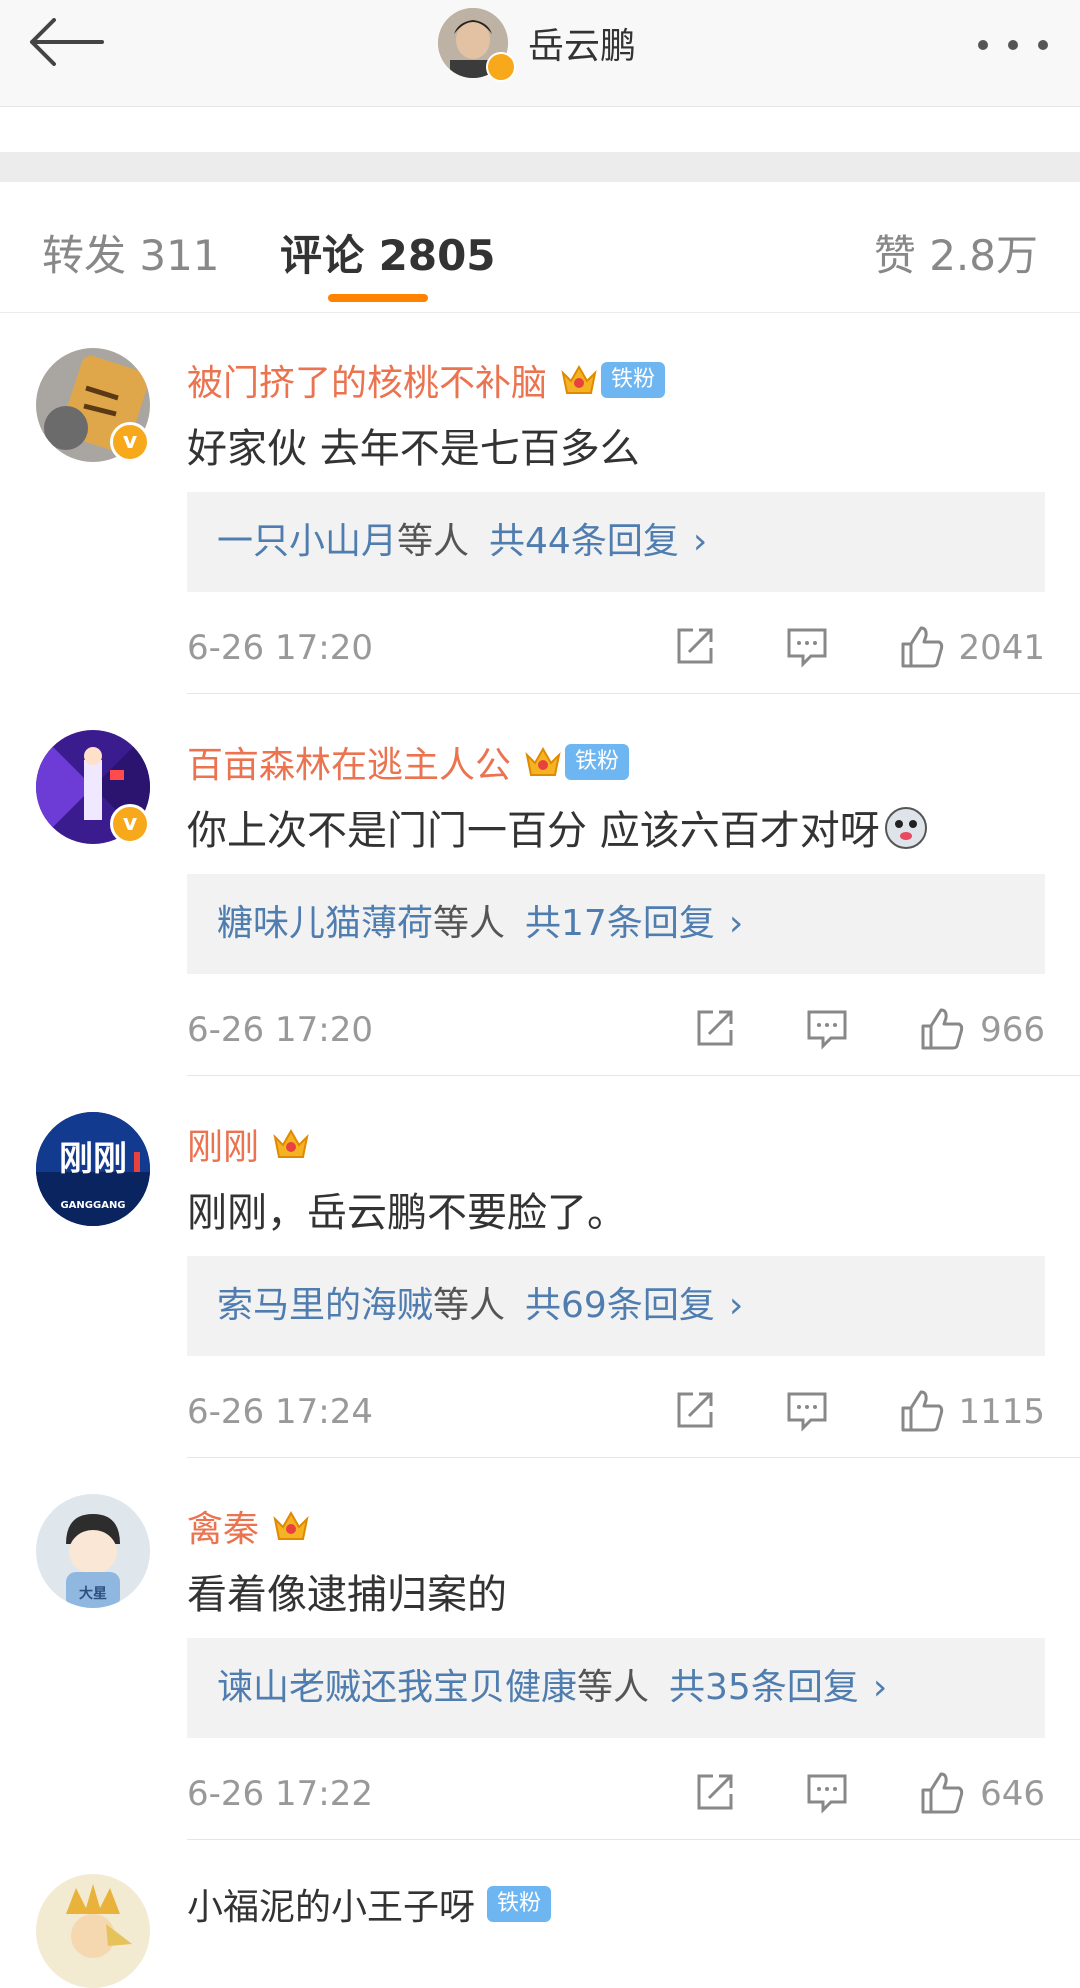  Describe the element at coordinates (223, 1147) in the screenshot. I see `author-name: 刚刚` at that location.